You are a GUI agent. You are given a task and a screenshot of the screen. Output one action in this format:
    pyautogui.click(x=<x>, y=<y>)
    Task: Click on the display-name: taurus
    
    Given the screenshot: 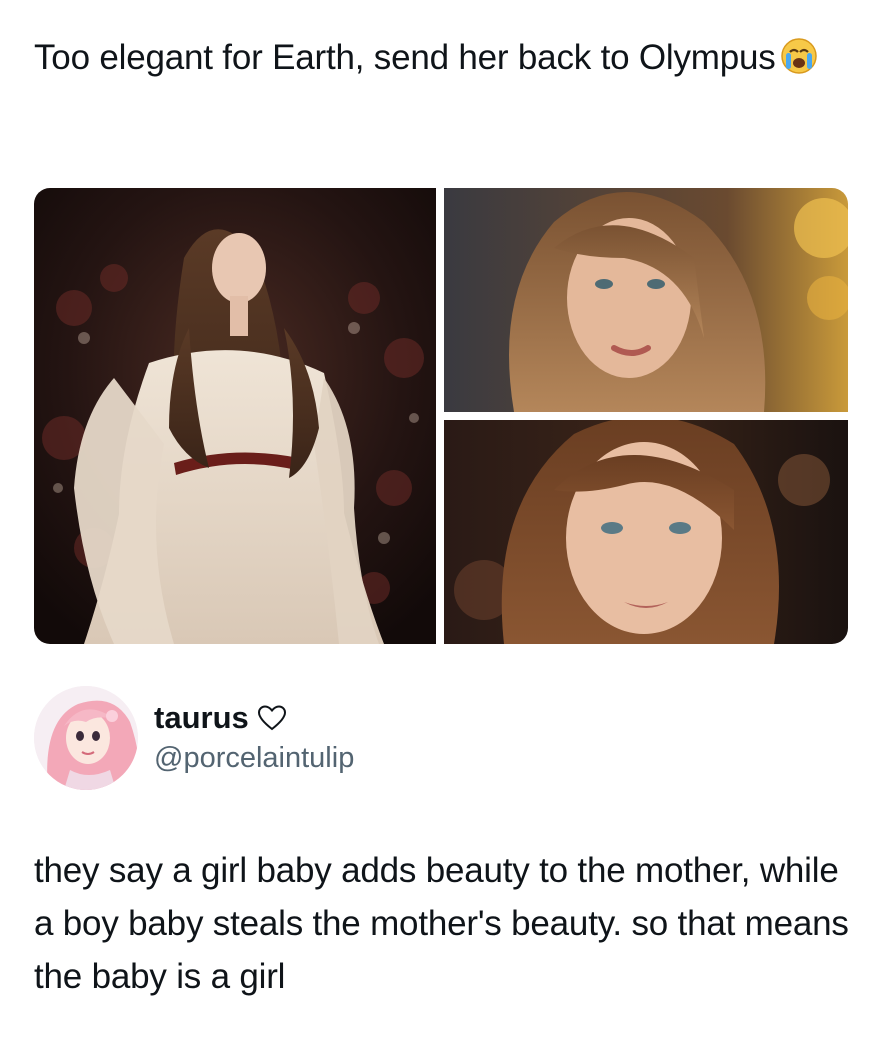 What is the action you would take?
    pyautogui.click(x=201, y=718)
    